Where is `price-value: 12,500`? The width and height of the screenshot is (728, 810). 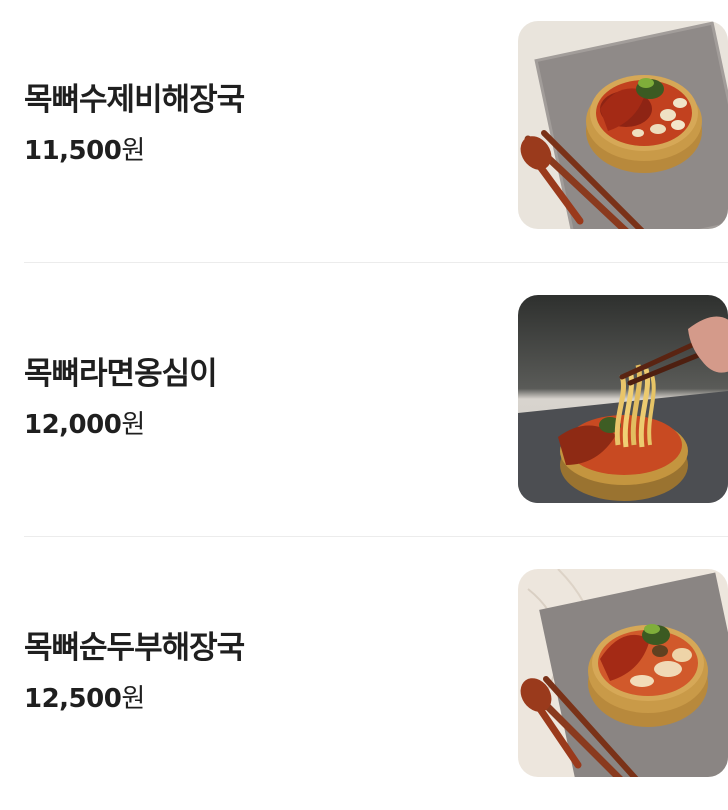 price-value: 12,500 is located at coordinates (73, 699).